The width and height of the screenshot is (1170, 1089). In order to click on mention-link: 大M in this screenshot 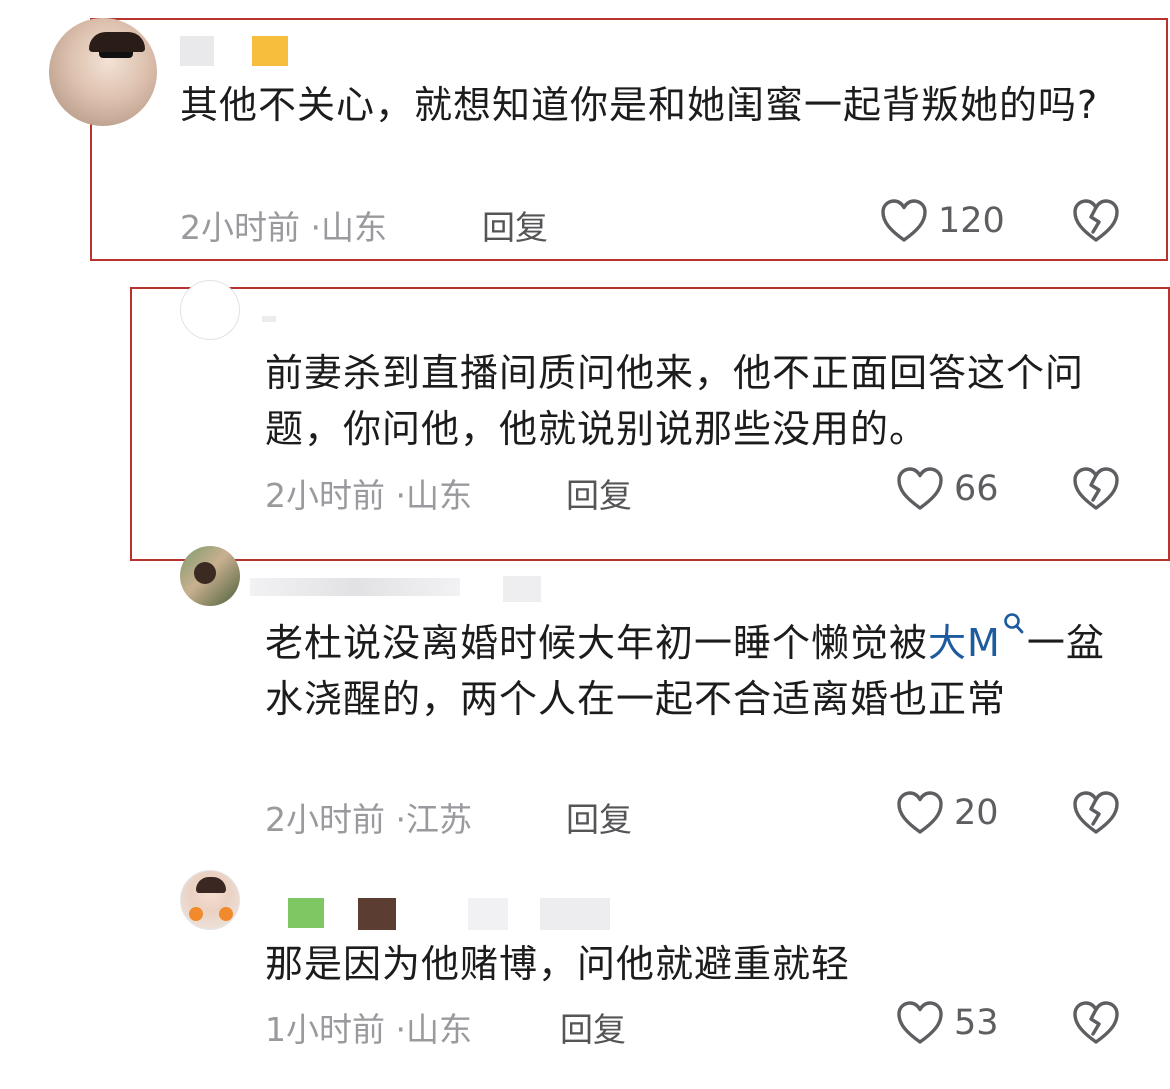, I will do `click(964, 643)`.